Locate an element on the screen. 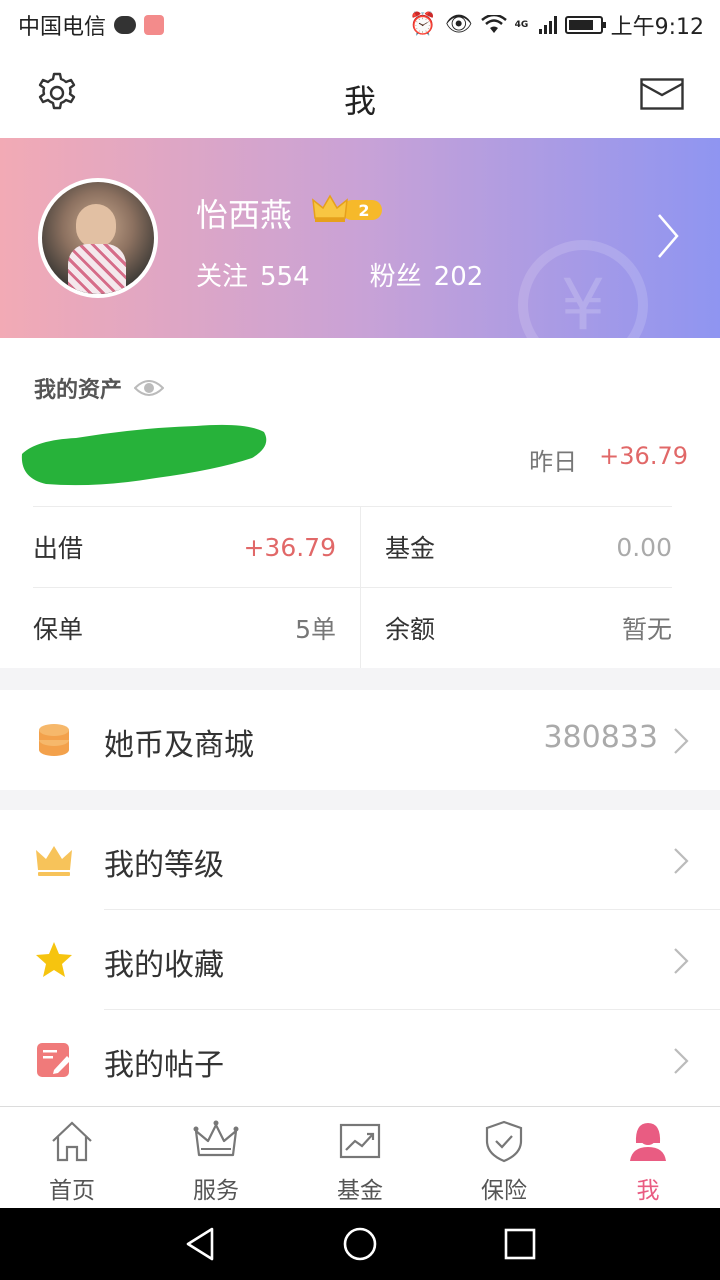 This screenshot has width=720, height=1280. shopping-app-notification-icon is located at coordinates (154, 25).